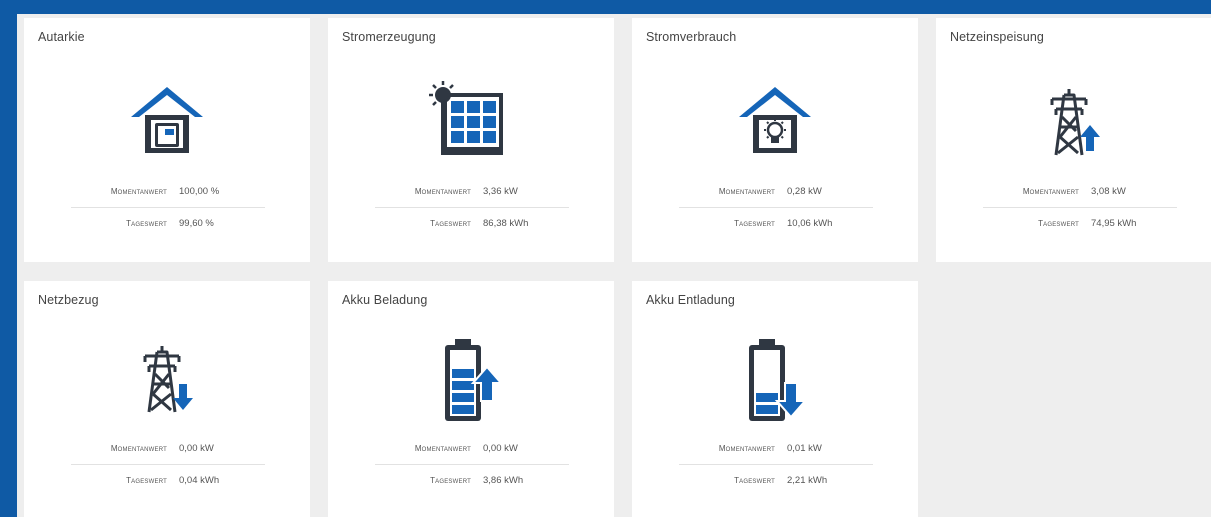 Image resolution: width=1211 pixels, height=517 pixels. Describe the element at coordinates (500, 191) in the screenshot. I see `metric-value: 3,36 kW` at that location.